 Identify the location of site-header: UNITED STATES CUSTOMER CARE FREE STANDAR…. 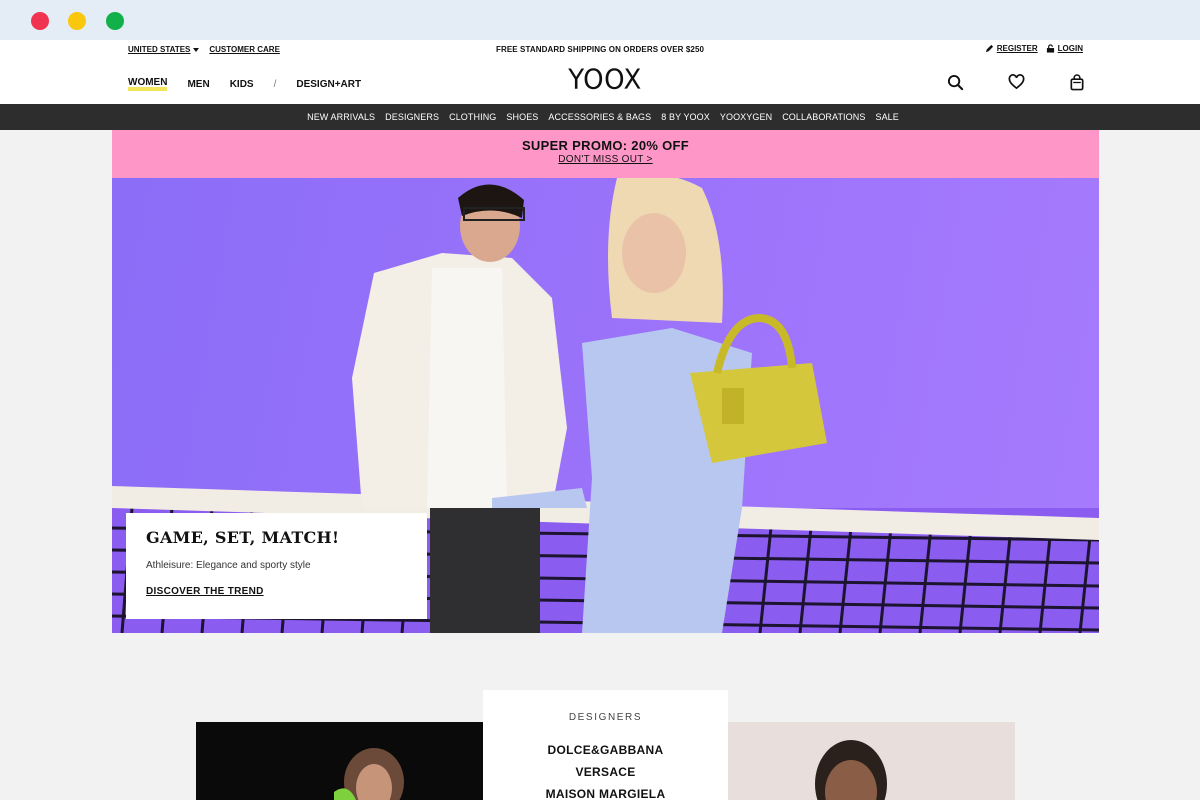
(600, 72).